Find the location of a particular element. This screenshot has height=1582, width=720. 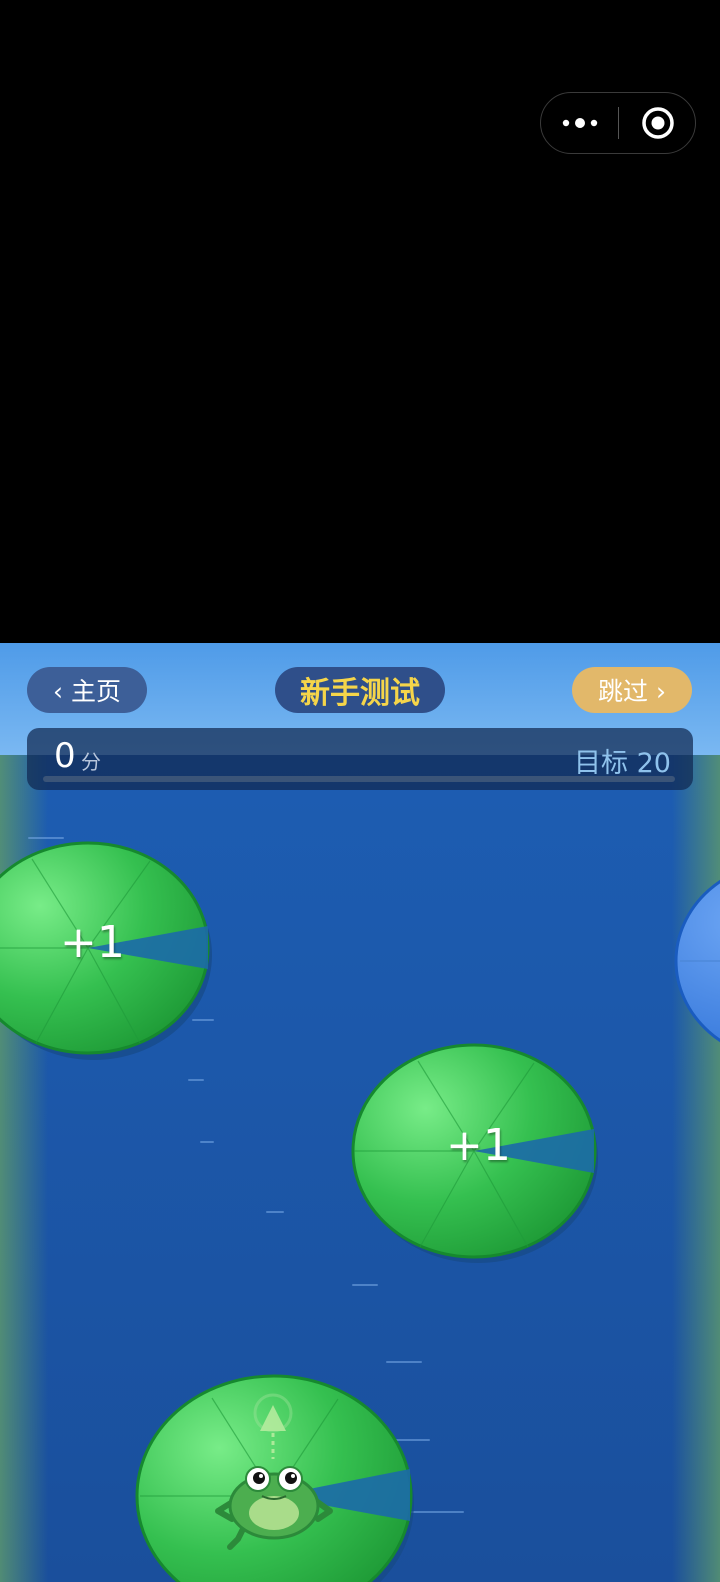

target-close-icon is located at coordinates (657, 122).